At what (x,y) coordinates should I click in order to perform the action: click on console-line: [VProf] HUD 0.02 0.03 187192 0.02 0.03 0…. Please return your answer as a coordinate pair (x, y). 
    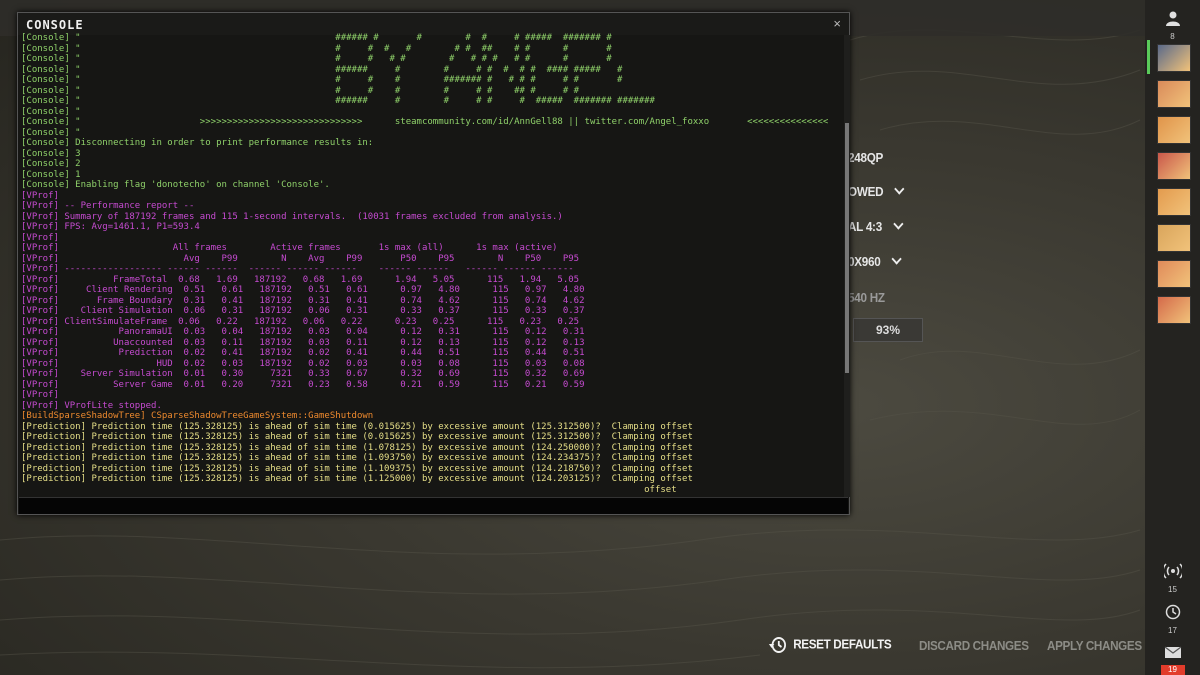
    Looking at the image, I should click on (303, 363).